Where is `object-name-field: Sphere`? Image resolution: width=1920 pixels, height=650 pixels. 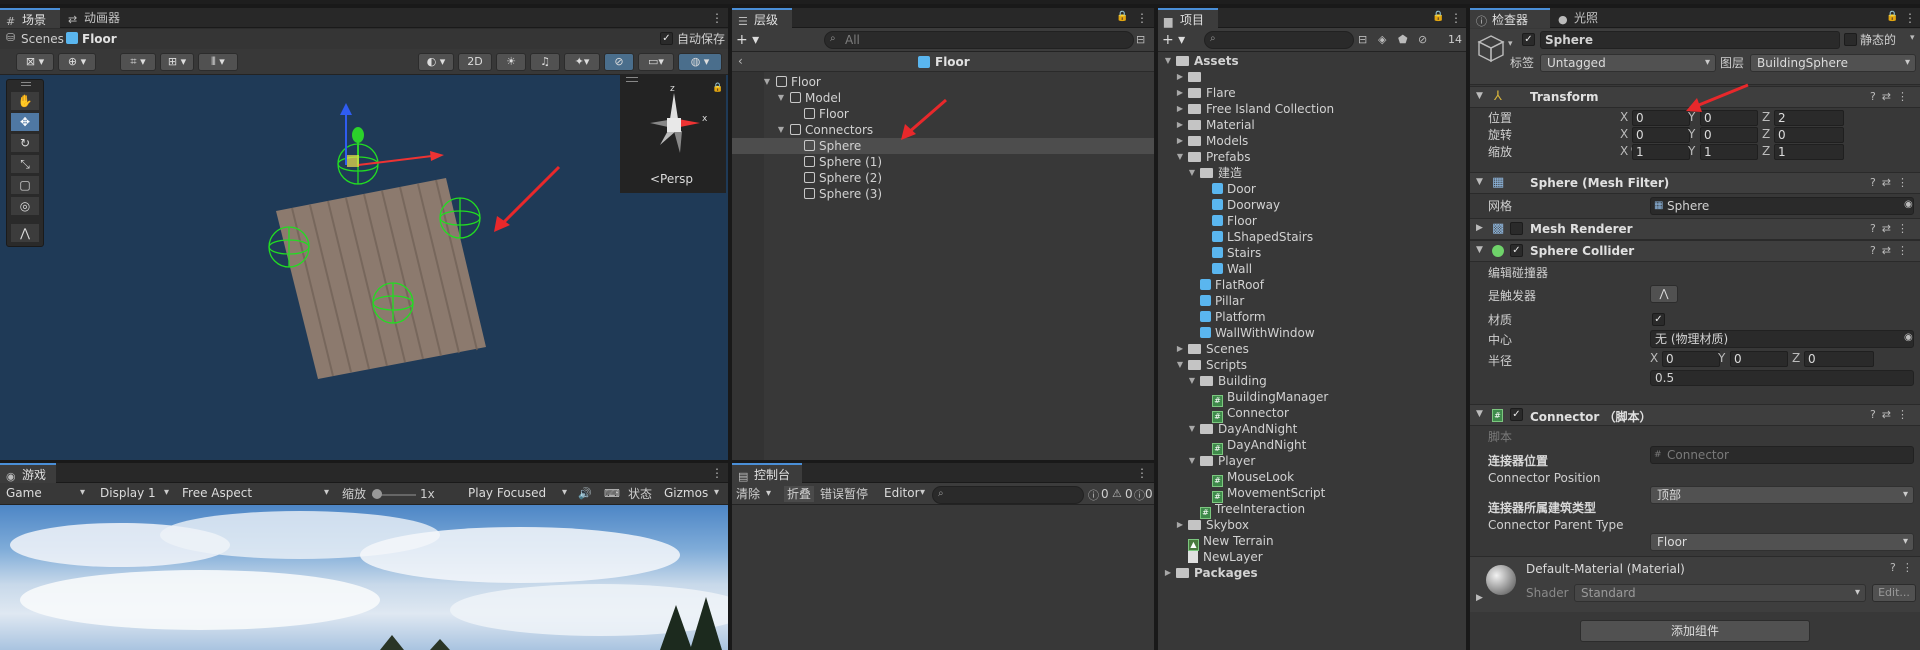 object-name-field: Sphere is located at coordinates (1690, 40).